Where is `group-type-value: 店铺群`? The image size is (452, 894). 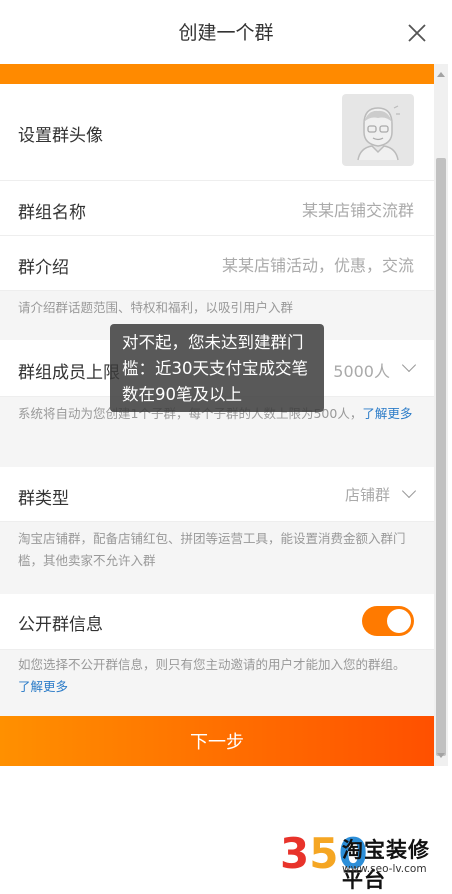 group-type-value: 店铺群 is located at coordinates (367, 495).